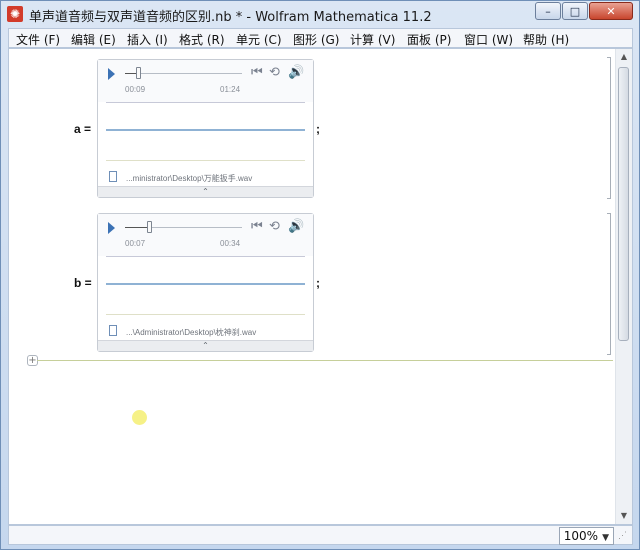 This screenshot has width=640, height=550. I want to click on mathematica-logo-icon: ✺, so click(15, 14).